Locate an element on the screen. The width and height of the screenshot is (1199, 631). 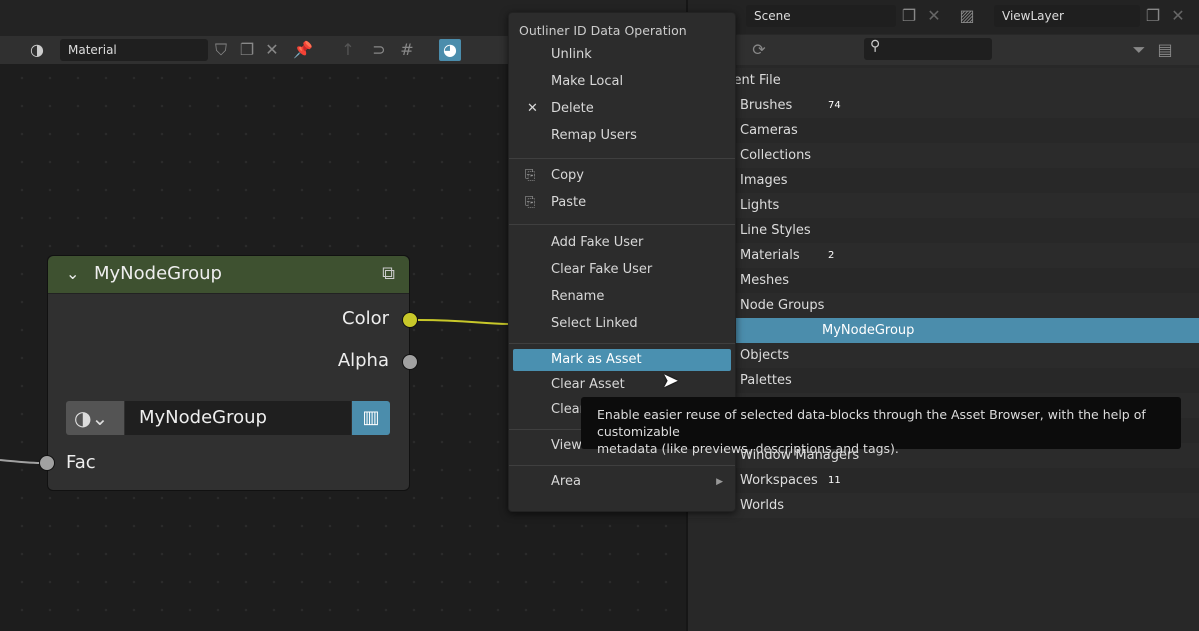
color-output-socket is located at coordinates (410, 320).